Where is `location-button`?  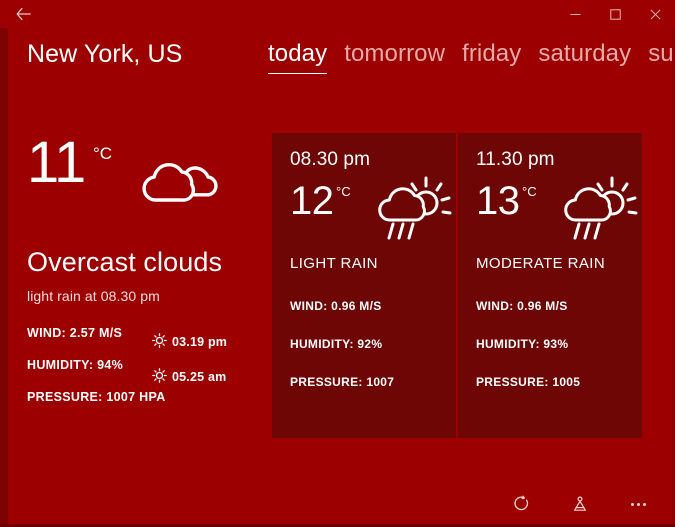
location-button is located at coordinates (580, 504).